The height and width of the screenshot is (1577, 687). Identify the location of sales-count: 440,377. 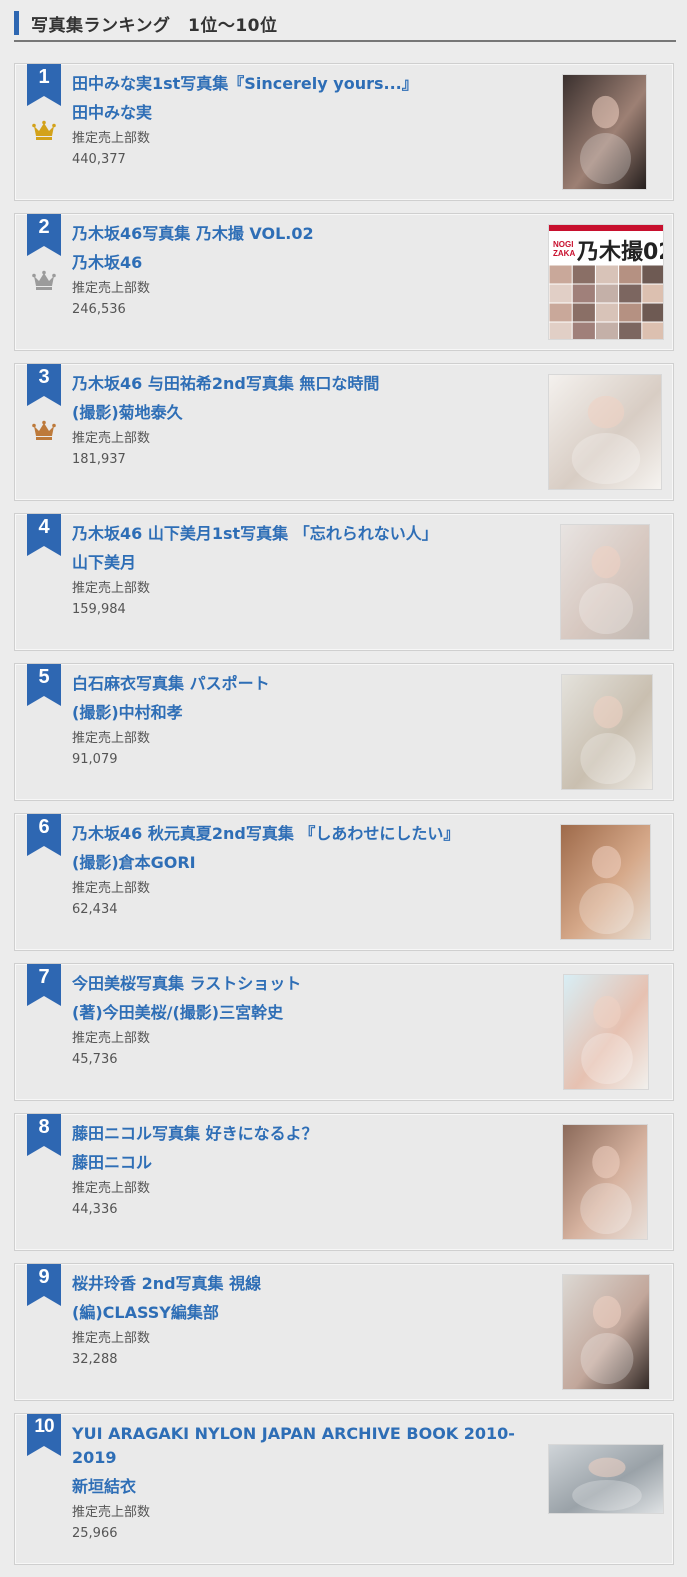
(99, 159).